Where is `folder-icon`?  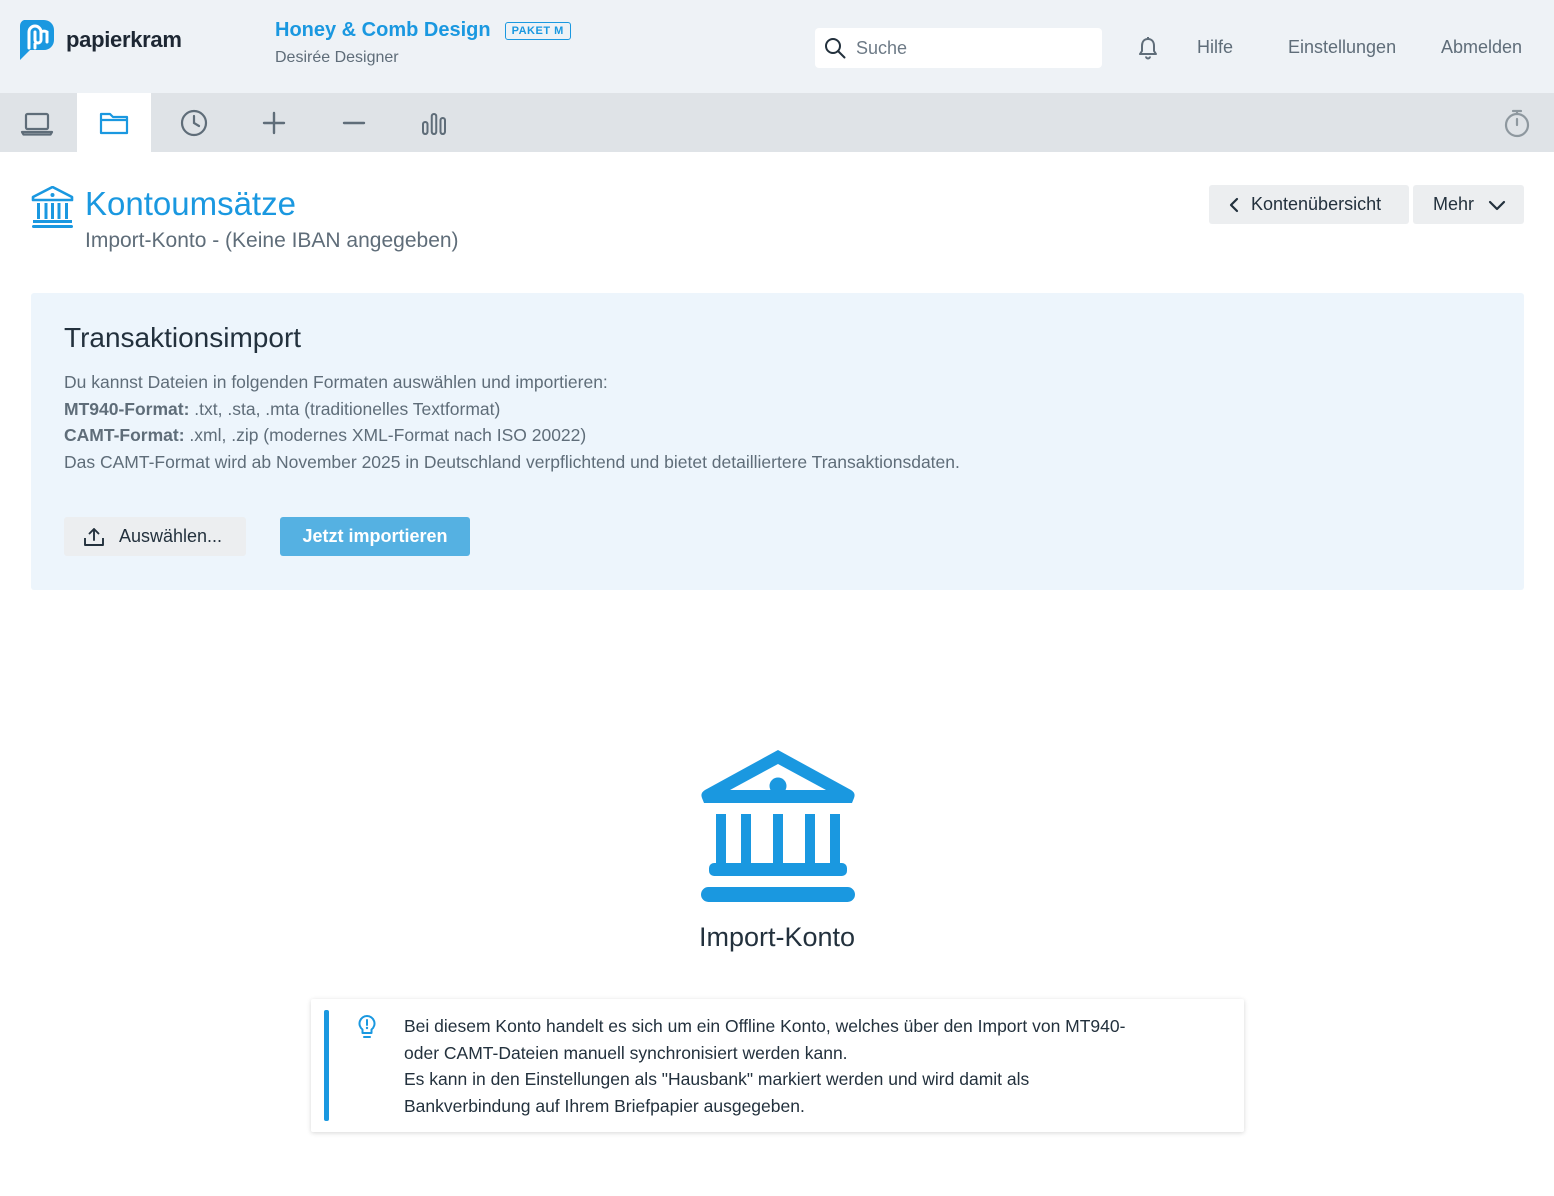
folder-icon is located at coordinates (114, 123).